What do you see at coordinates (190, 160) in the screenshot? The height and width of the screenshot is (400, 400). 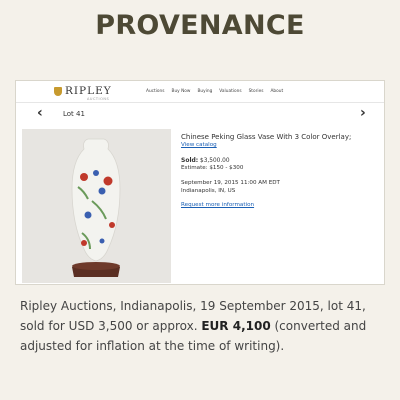 I see `sold-label: Sold:` at bounding box center [190, 160].